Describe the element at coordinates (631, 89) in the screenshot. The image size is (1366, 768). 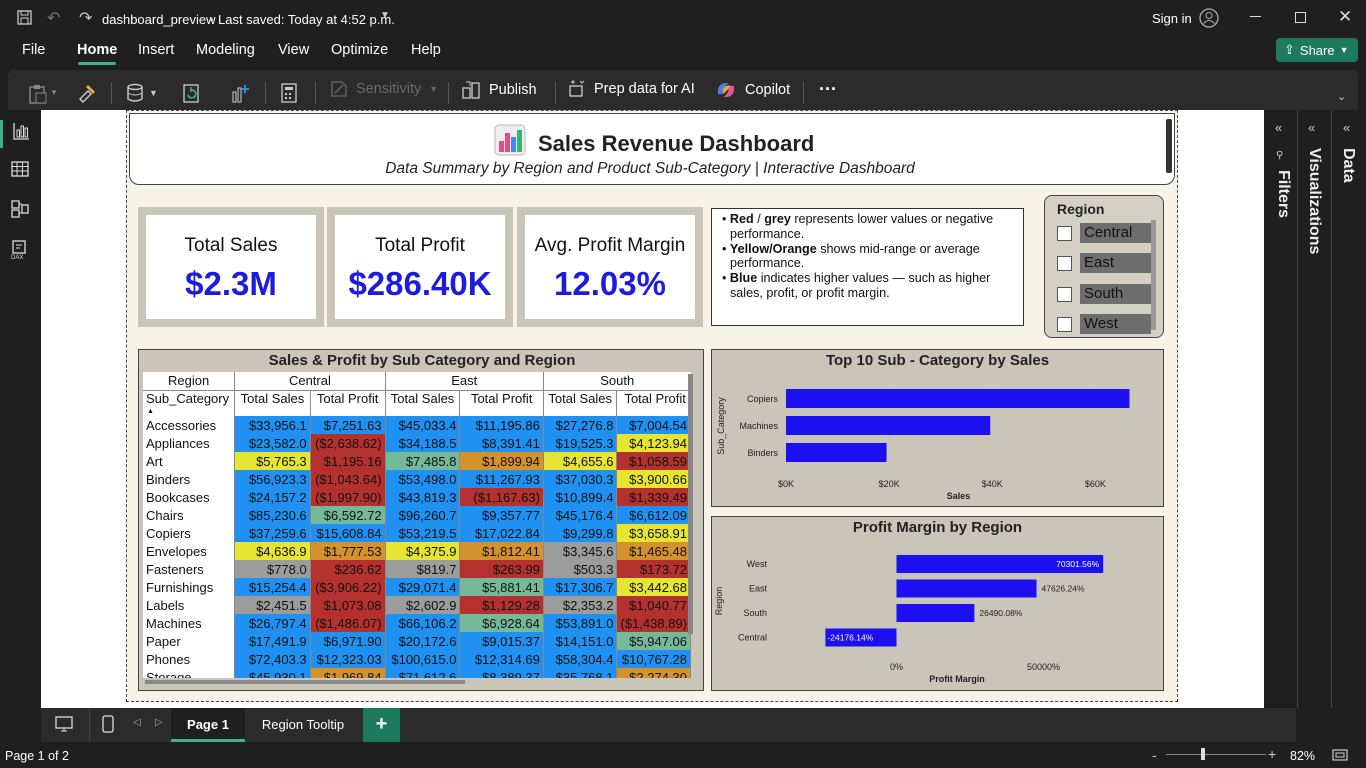
I see `prep-data-button: Prep data for AI` at that location.